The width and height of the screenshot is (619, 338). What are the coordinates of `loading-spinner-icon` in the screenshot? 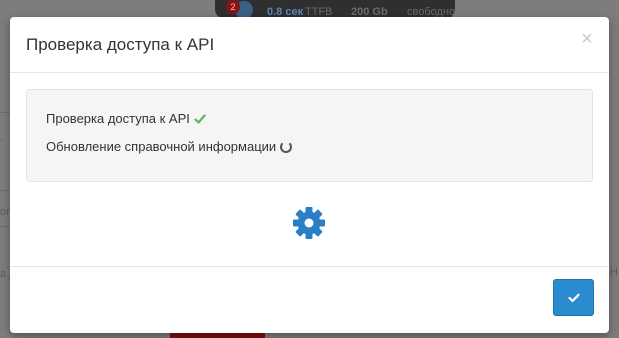 It's located at (286, 146).